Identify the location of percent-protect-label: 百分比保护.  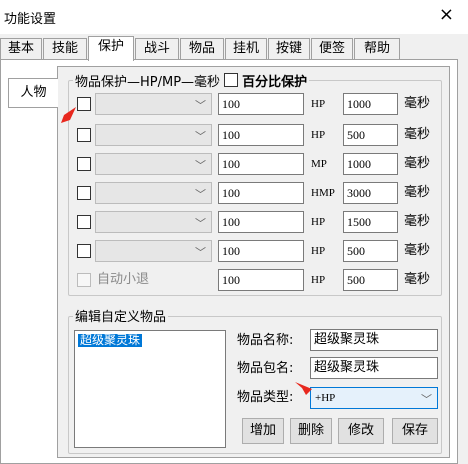
(275, 82).